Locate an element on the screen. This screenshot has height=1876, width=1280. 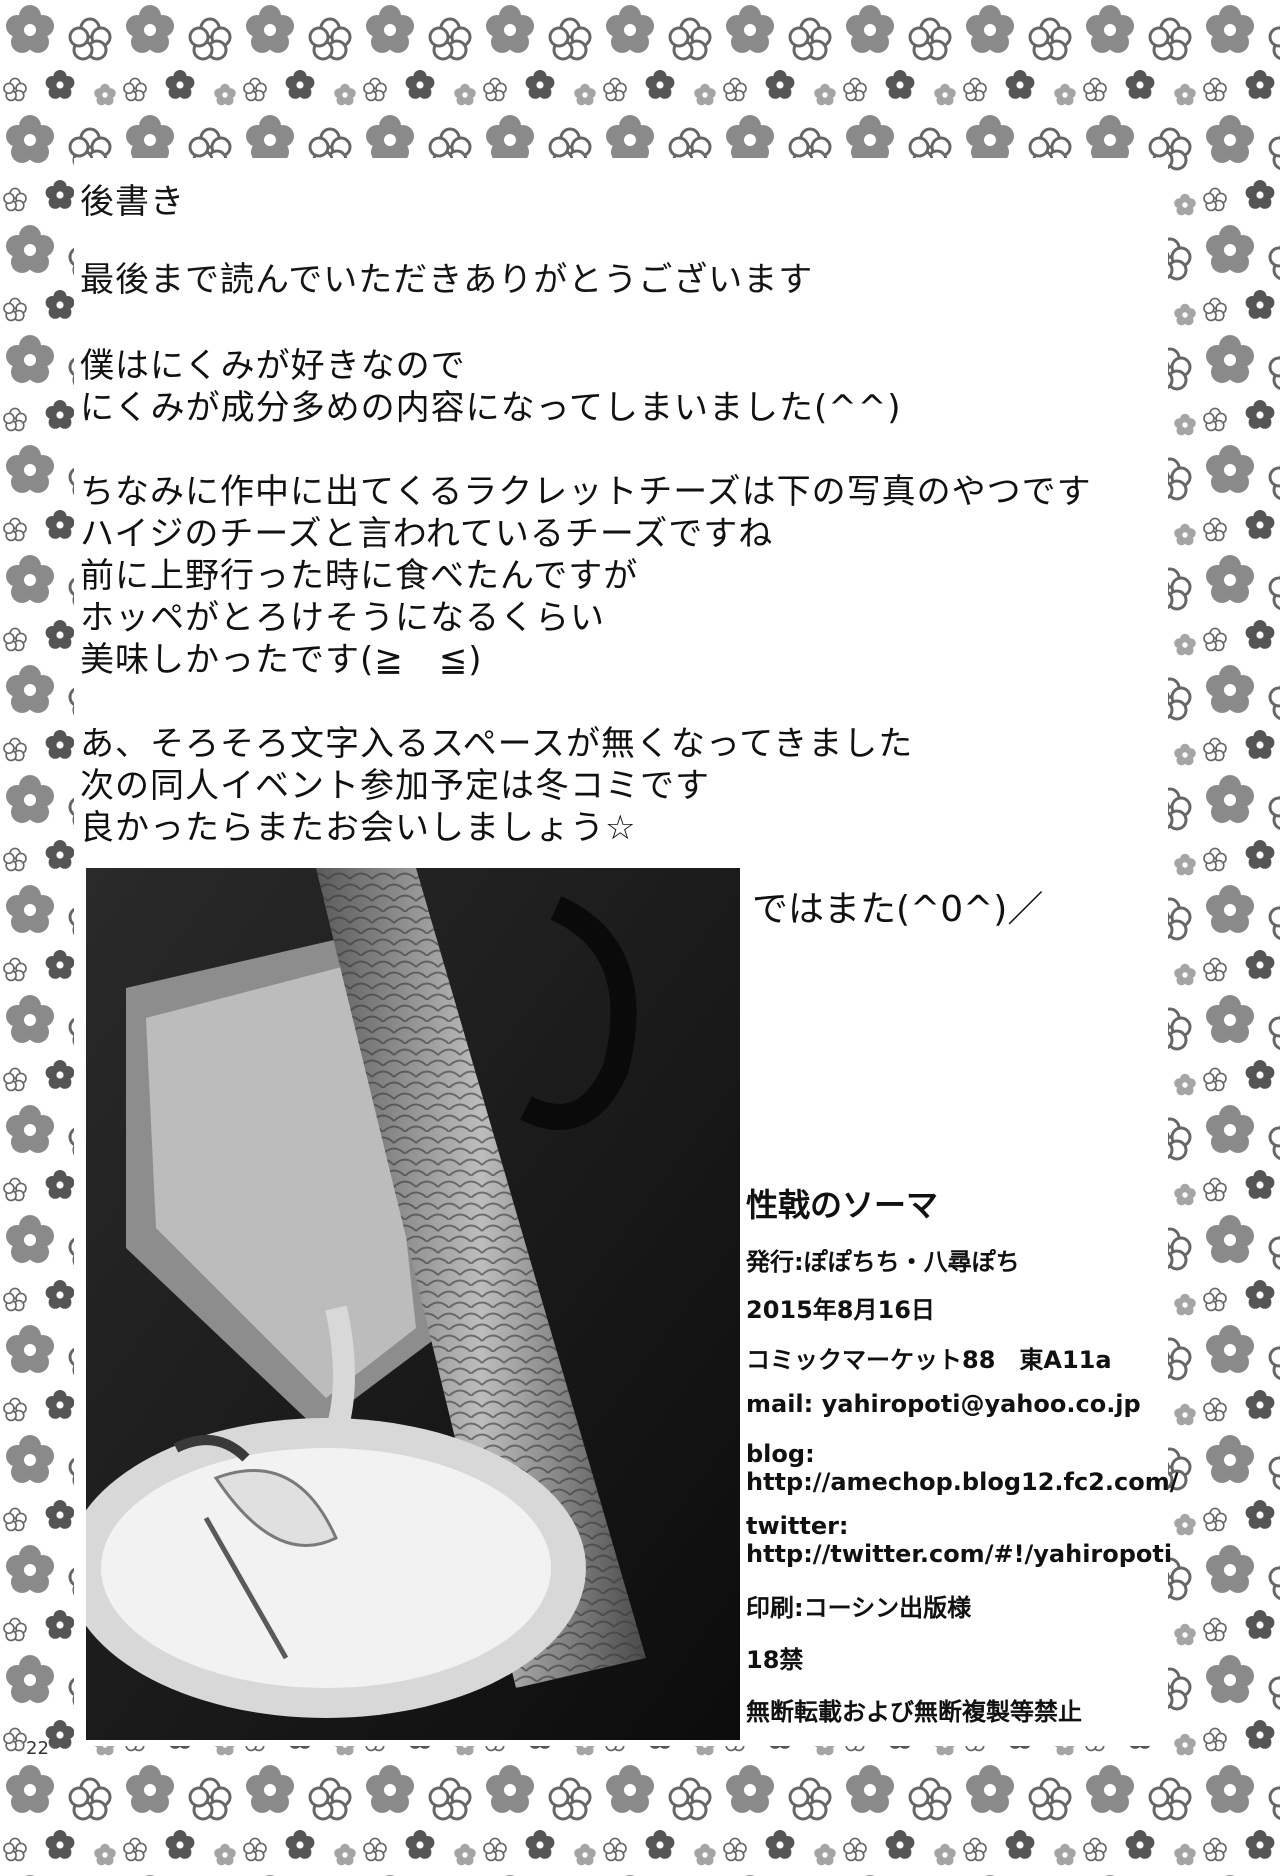
para1-line-2: にくみが成分多めの内容になってしまいました(^^) is located at coordinates (491, 408).